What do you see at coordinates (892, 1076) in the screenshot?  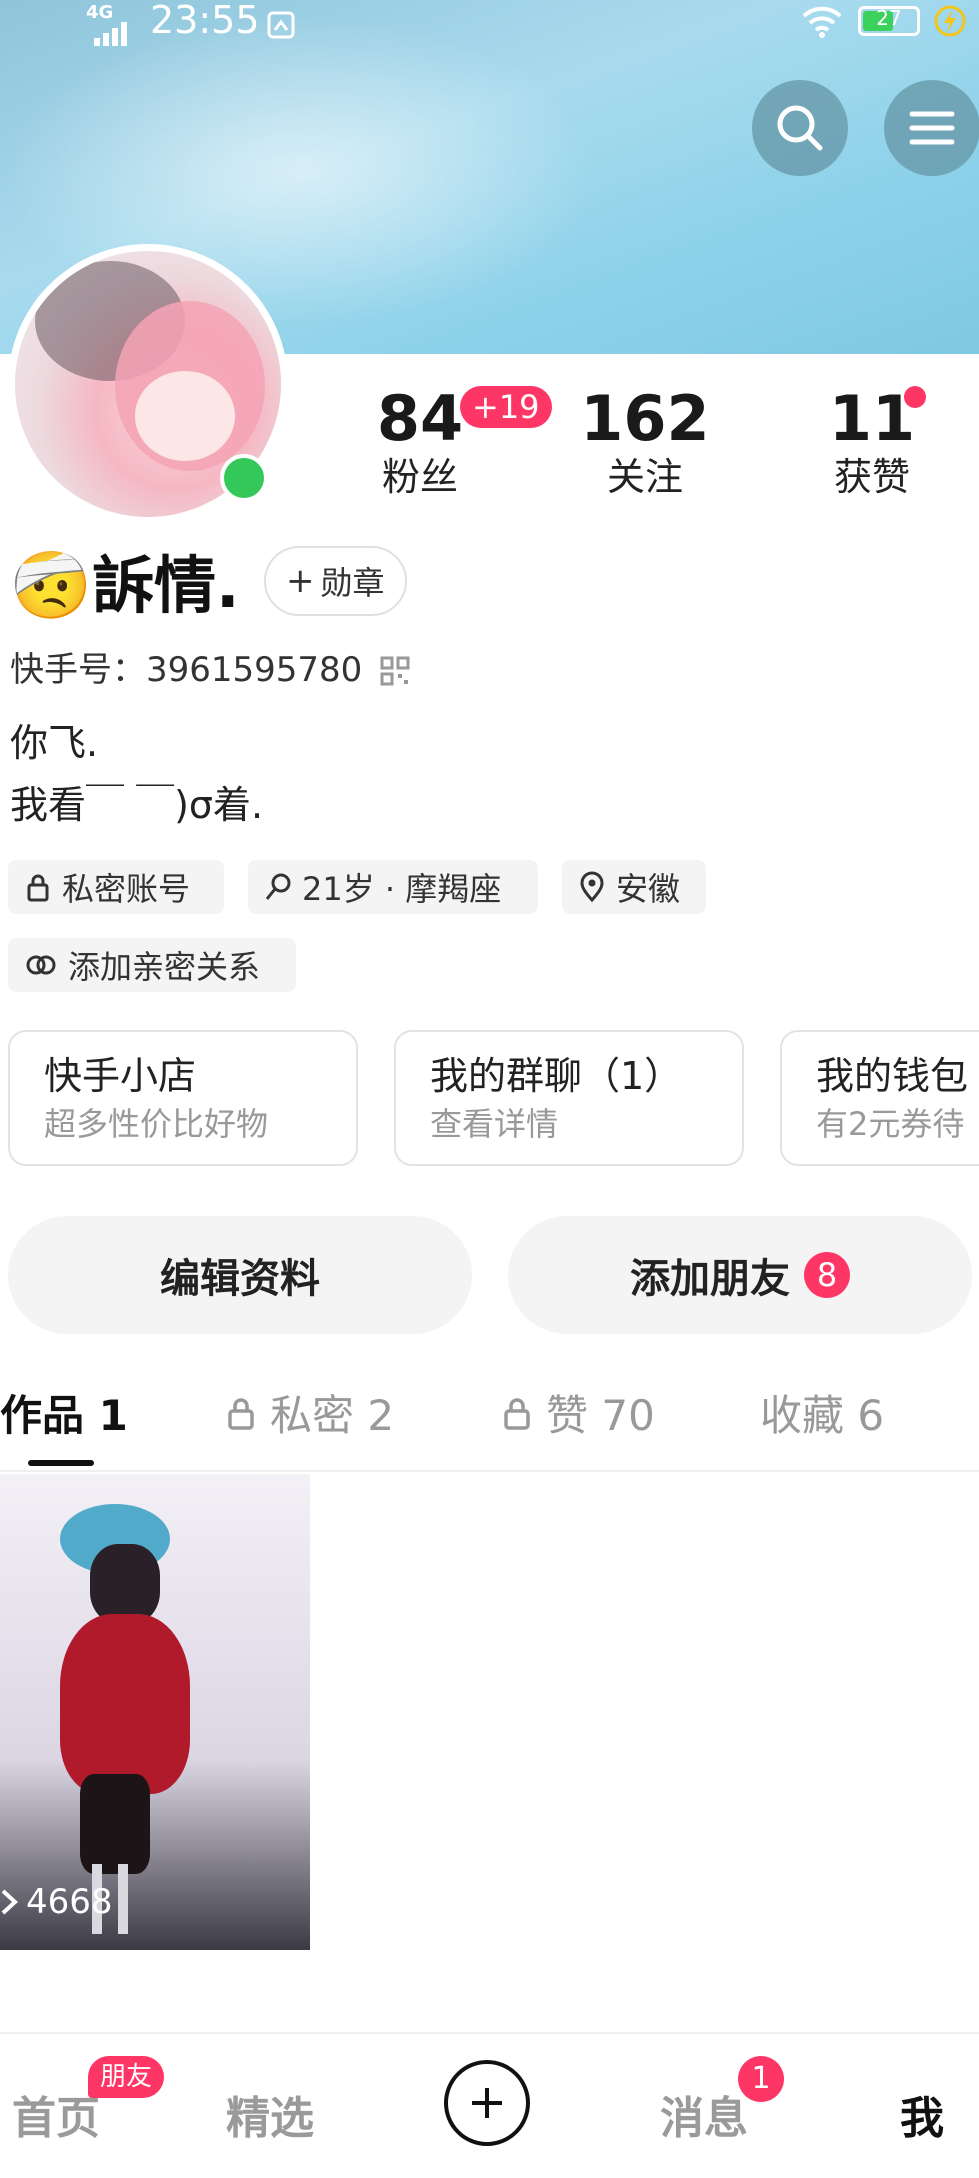 I see `card-wallet-title: 我的钱包` at bounding box center [892, 1076].